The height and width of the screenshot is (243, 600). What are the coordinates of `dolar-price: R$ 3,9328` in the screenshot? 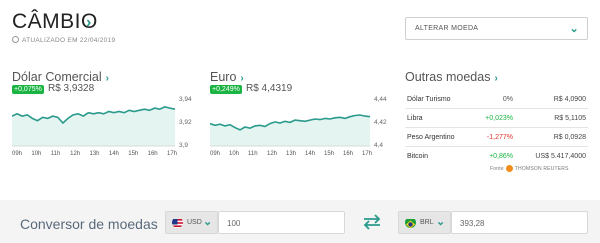 It's located at (71, 88).